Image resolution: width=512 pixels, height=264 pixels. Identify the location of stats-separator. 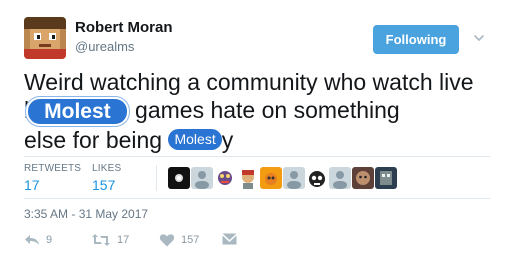
(156, 178).